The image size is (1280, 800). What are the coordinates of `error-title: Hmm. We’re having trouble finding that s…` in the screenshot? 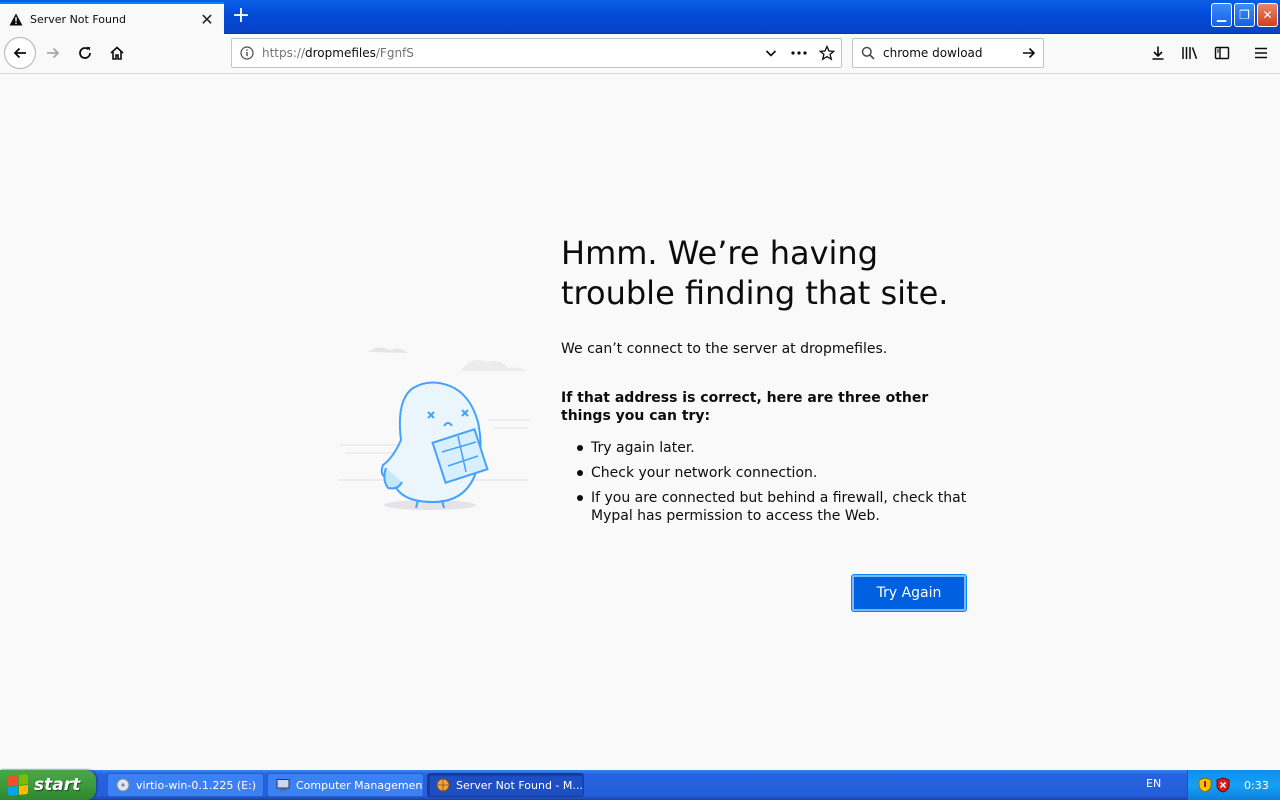 It's located at (755, 273).